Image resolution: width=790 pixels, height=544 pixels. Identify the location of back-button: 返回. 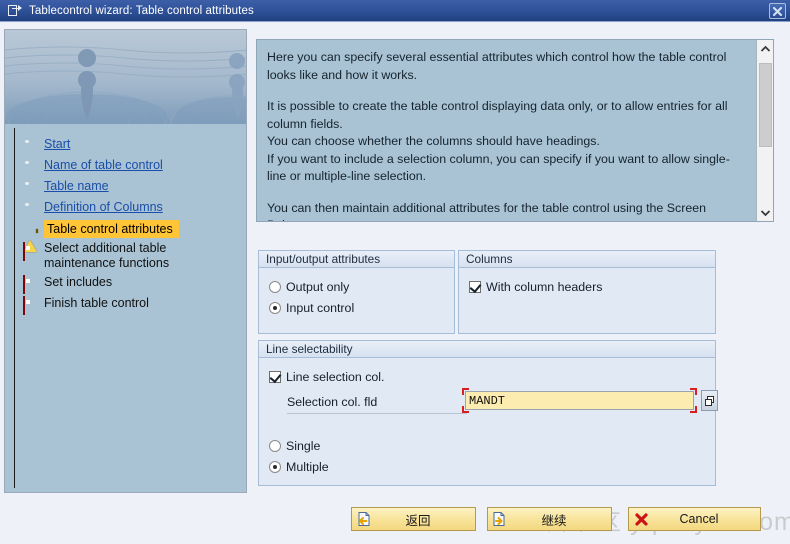
(413, 519).